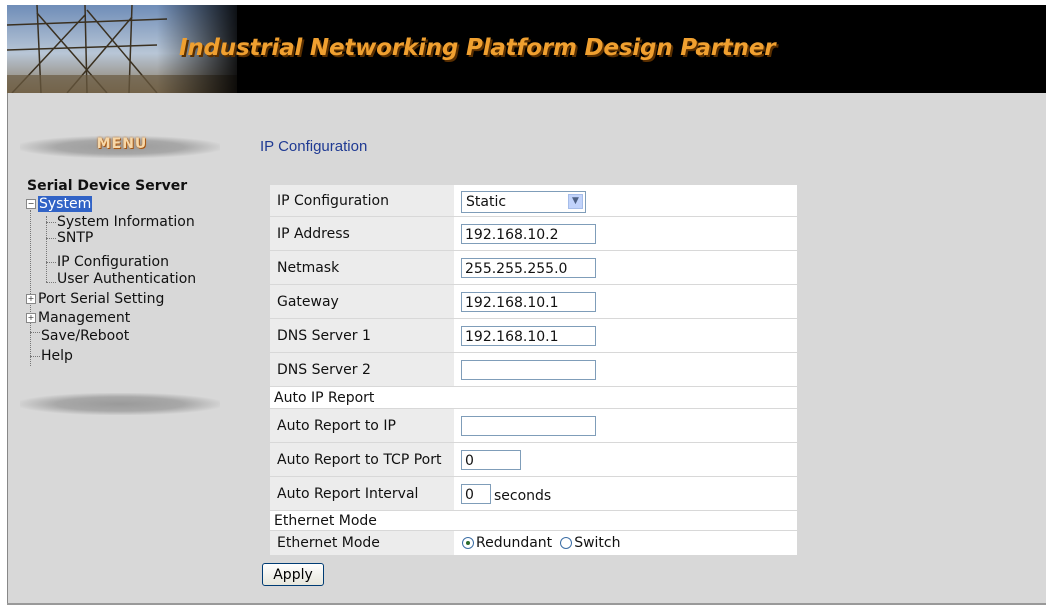 The width and height of the screenshot is (1046, 605). Describe the element at coordinates (528, 426) in the screenshot. I see `auto-report-ip-input` at that location.